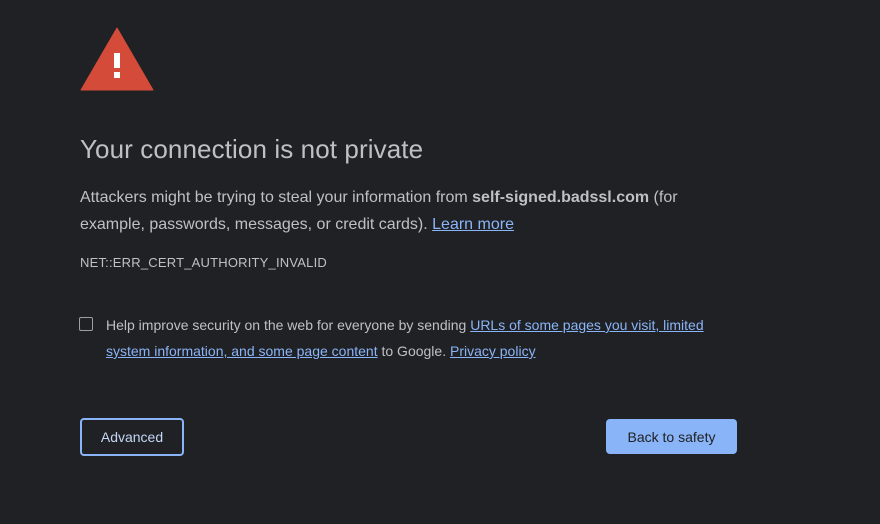  I want to click on back-to-safety-button: Back to safety, so click(671, 436).